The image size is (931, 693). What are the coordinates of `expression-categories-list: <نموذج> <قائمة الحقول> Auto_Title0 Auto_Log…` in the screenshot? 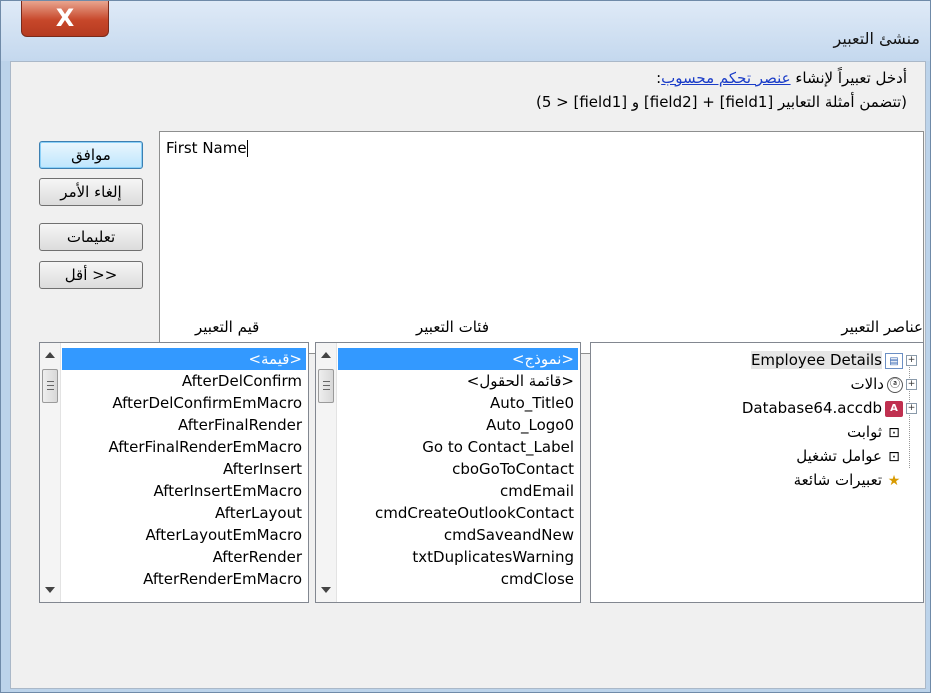 It's located at (448, 472).